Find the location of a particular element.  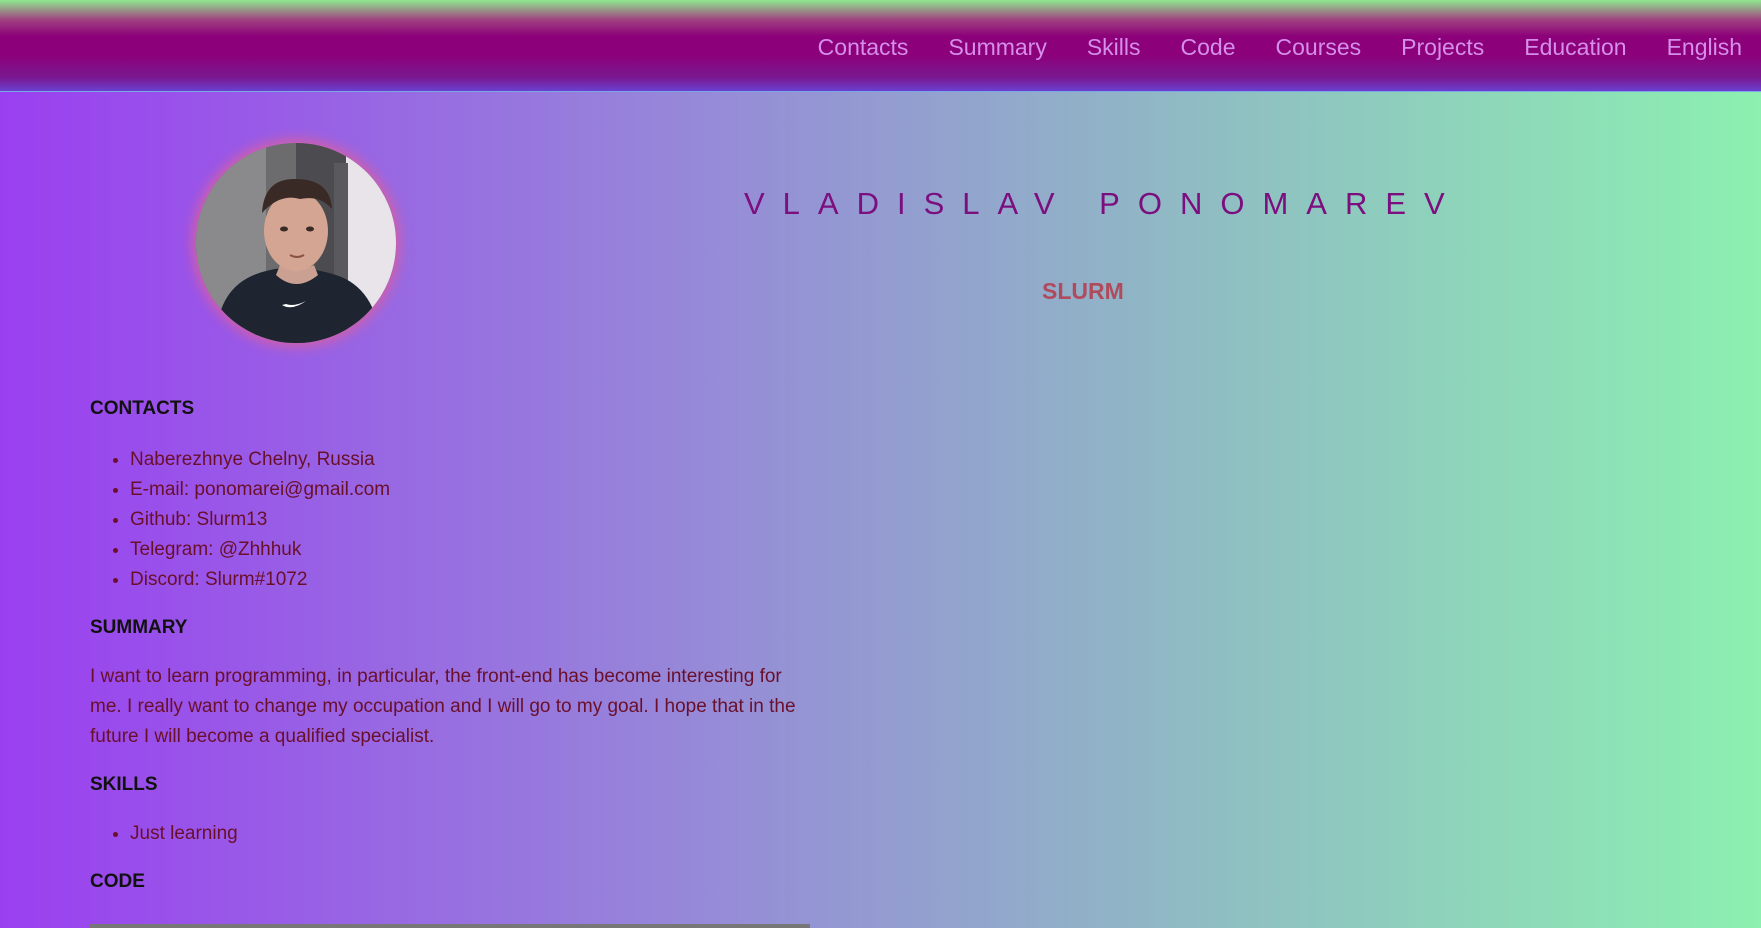

summary-title: SUMMARY is located at coordinates (139, 627).